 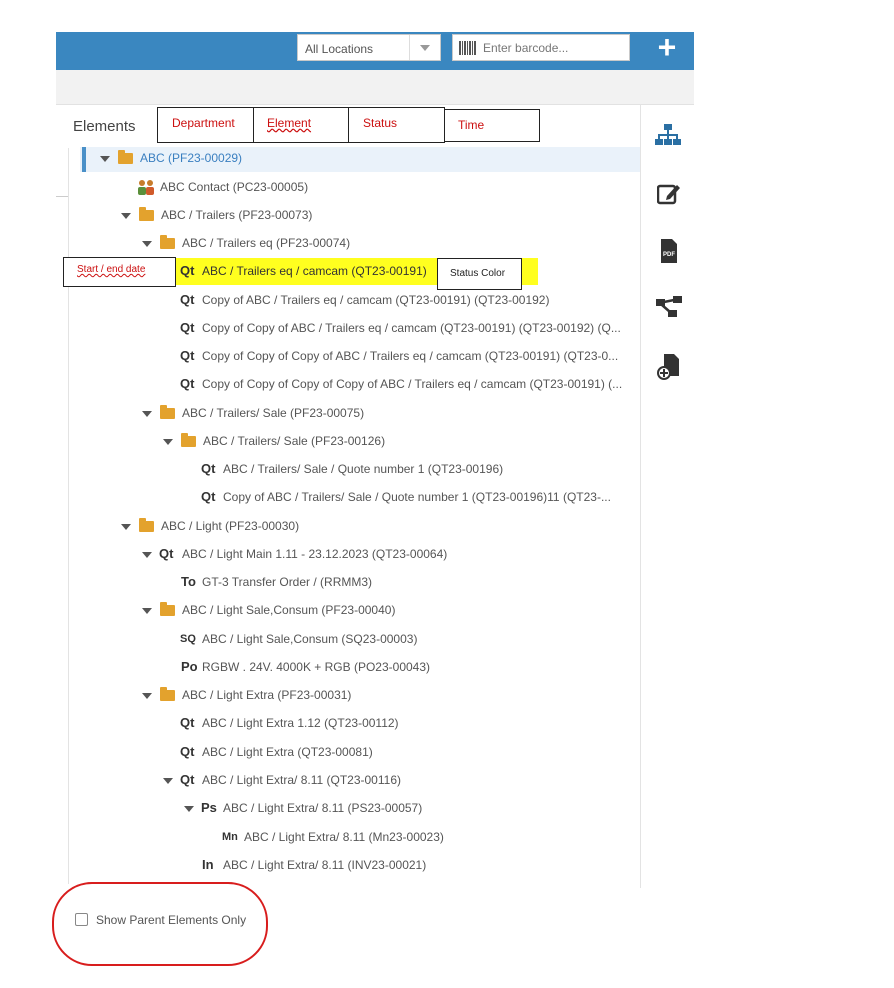 What do you see at coordinates (325, 865) in the screenshot?
I see `tree-item-label: ABC / Light Extra/ 8.11 (INV23-00021)` at bounding box center [325, 865].